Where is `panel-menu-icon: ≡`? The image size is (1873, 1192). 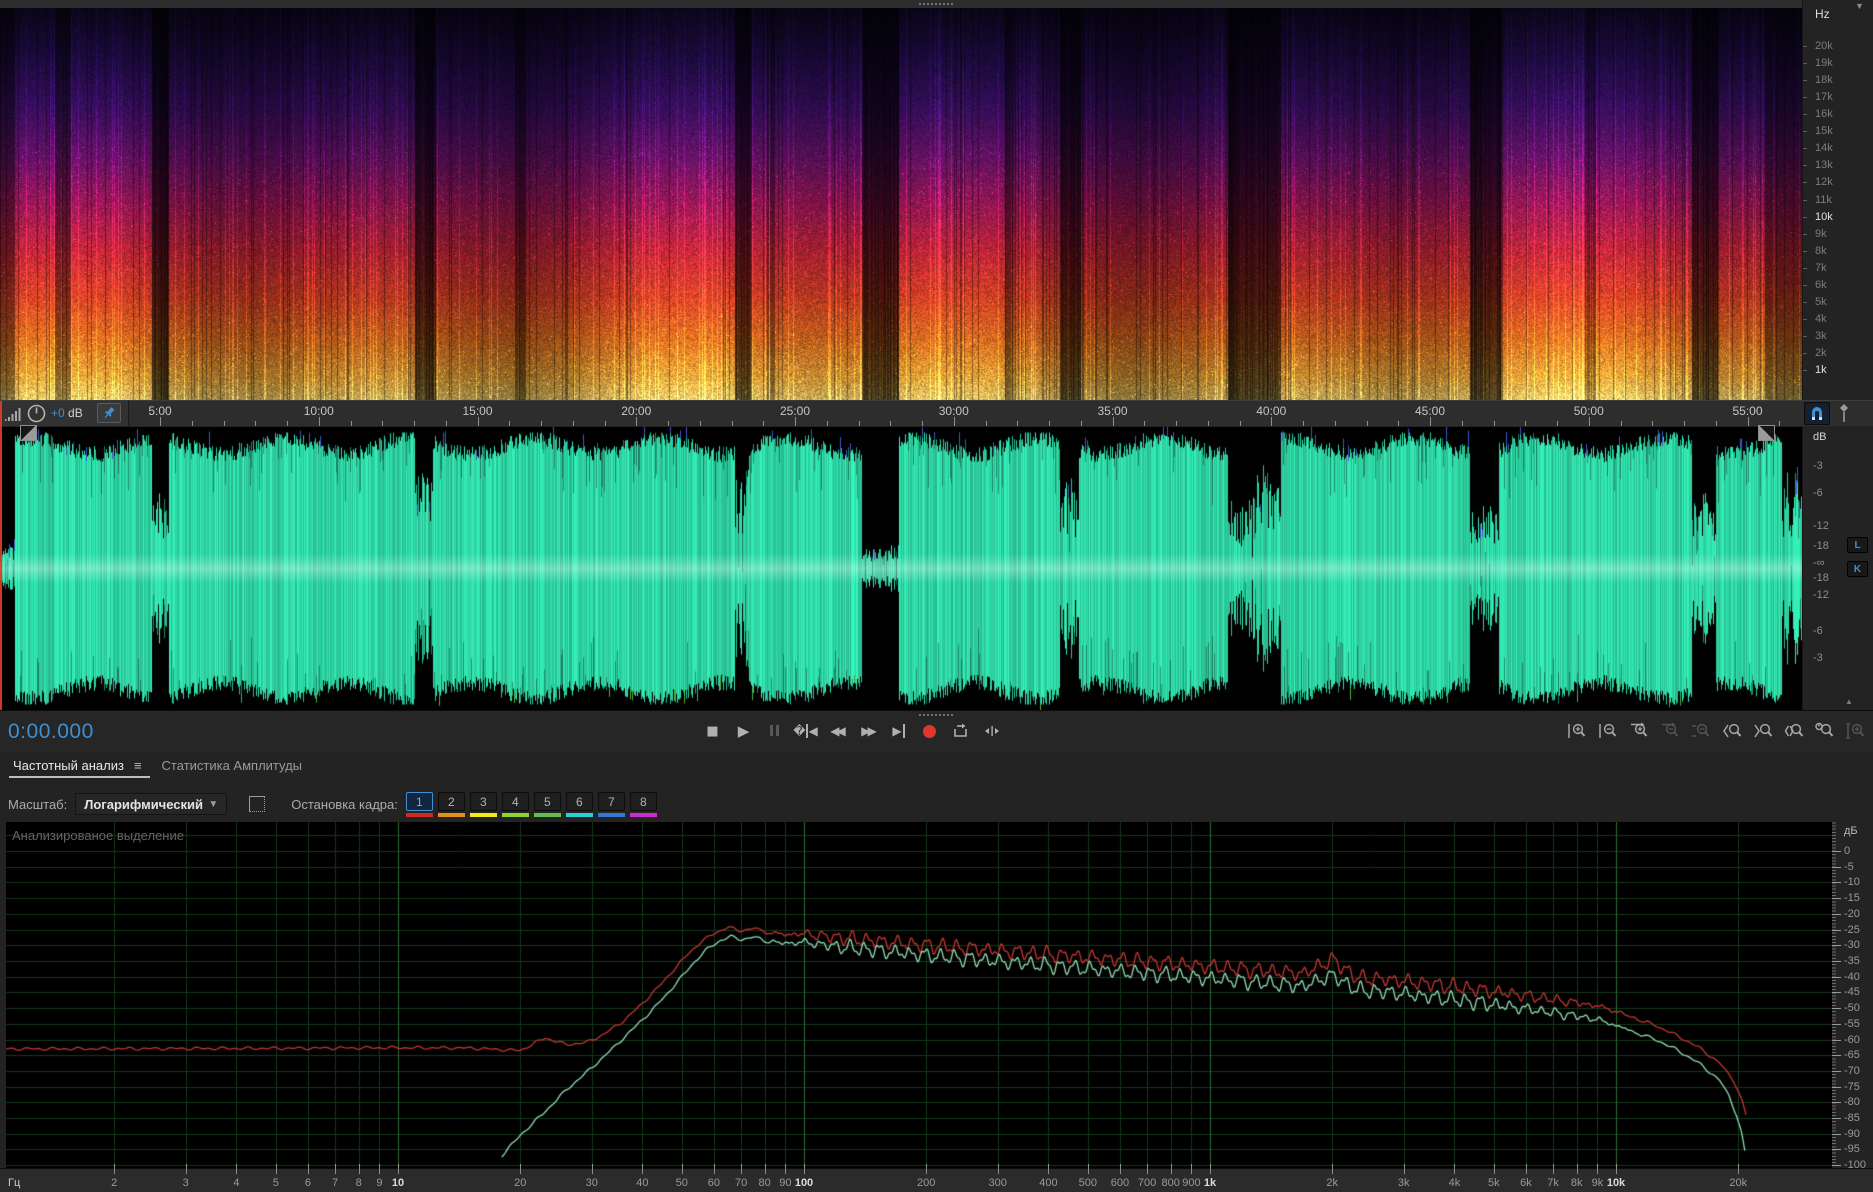 panel-menu-icon: ≡ is located at coordinates (138, 765).